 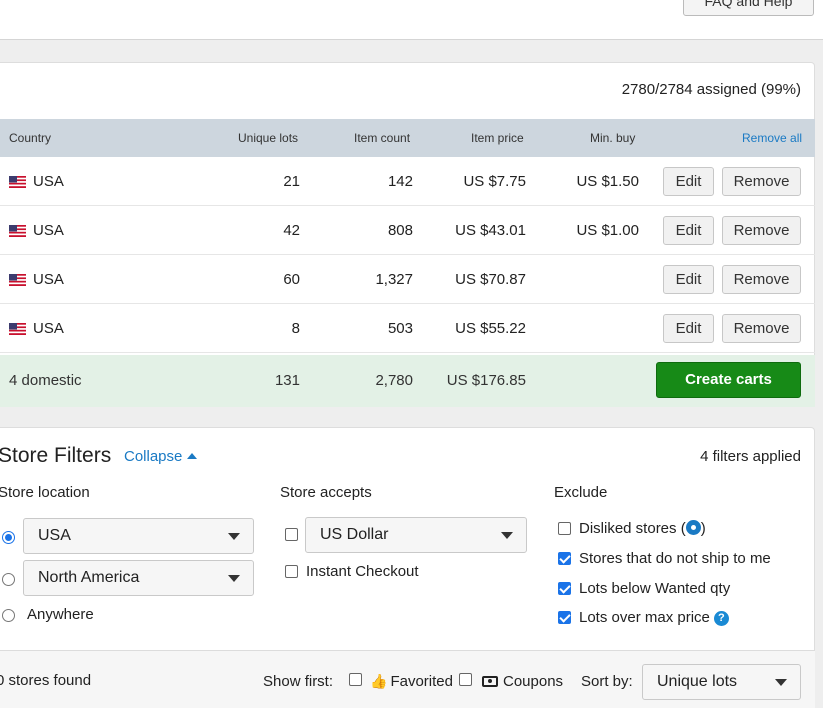 I want to click on disliked-prefix: Disliked stores (, so click(x=632, y=528).